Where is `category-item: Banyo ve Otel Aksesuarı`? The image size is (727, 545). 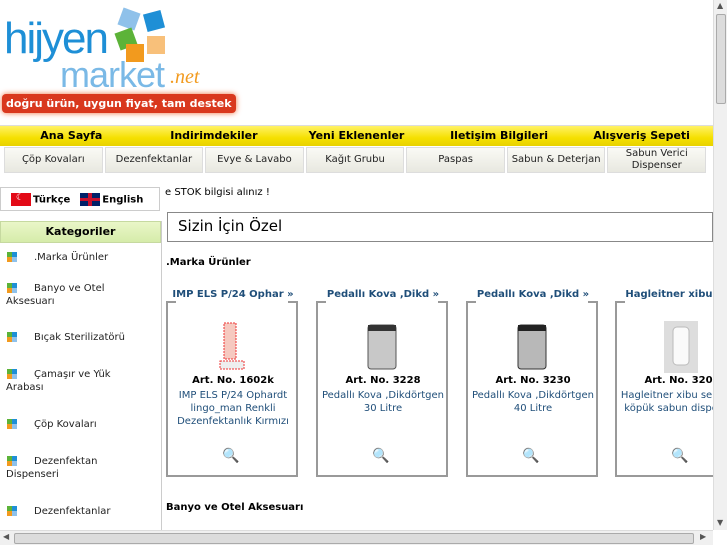
category-item: Banyo ve Otel Aksesuarı is located at coordinates (75, 295).